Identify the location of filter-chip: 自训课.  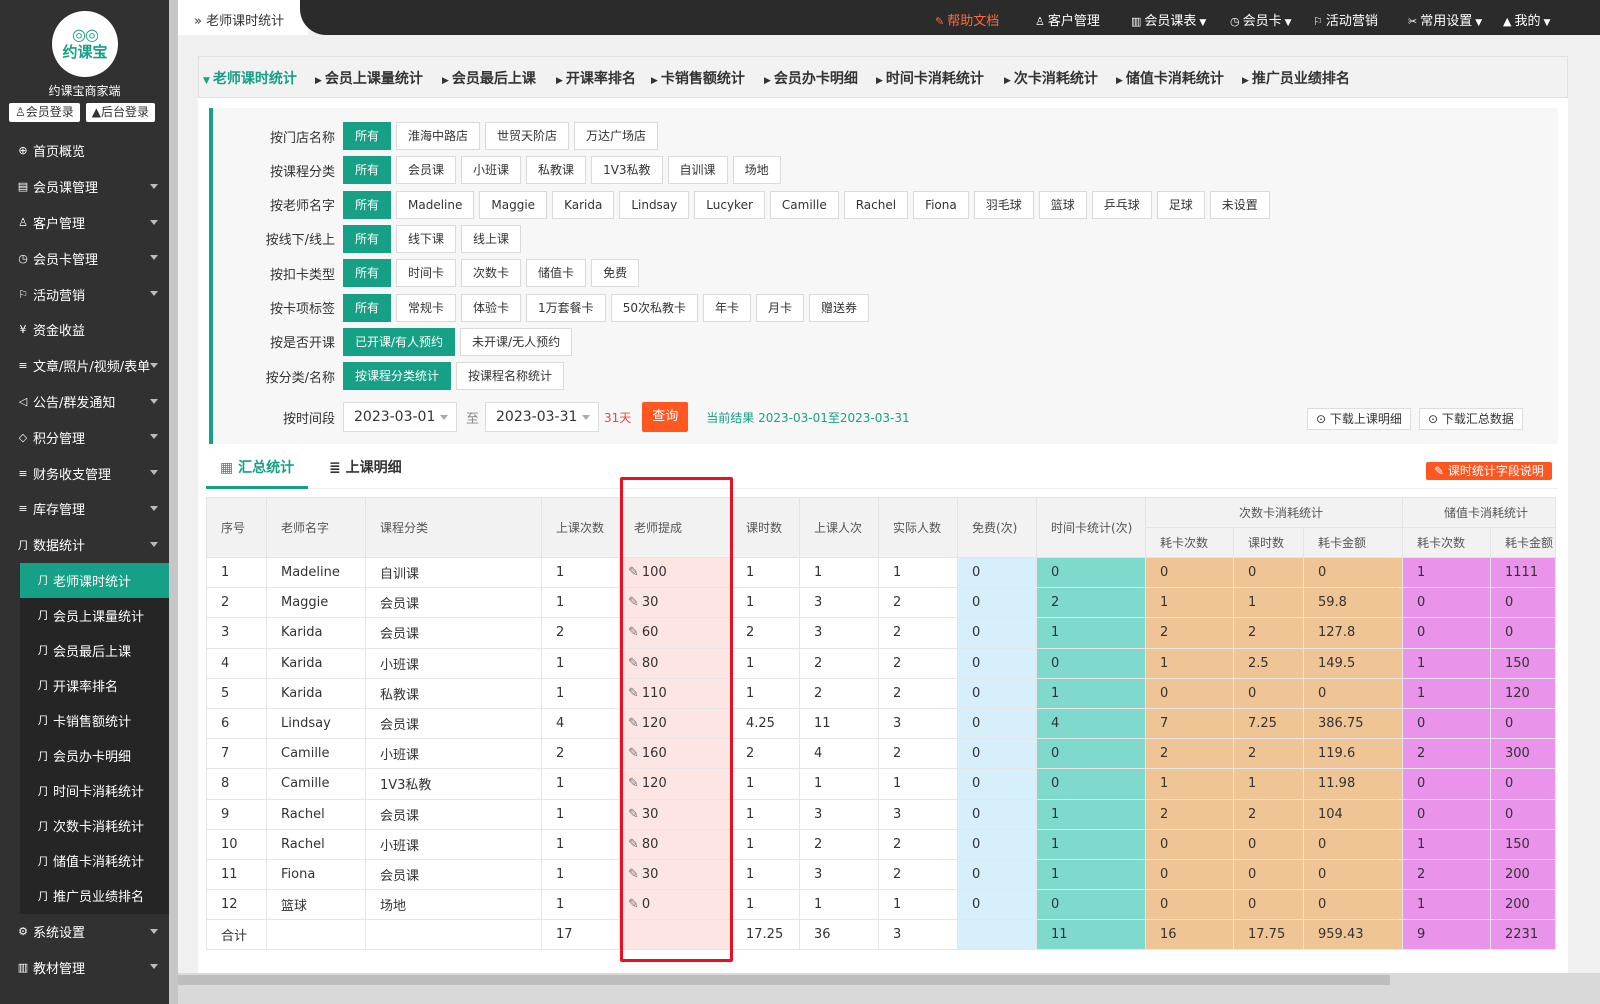
(697, 170).